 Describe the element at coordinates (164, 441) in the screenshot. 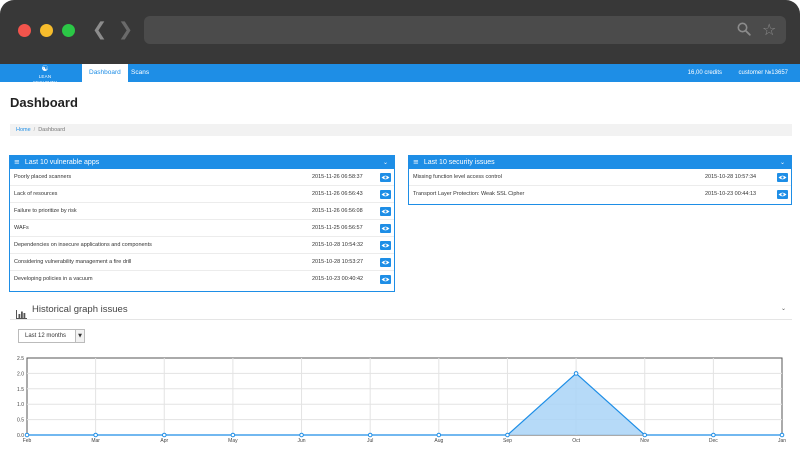

I see `x-tick-label: Apr` at that location.